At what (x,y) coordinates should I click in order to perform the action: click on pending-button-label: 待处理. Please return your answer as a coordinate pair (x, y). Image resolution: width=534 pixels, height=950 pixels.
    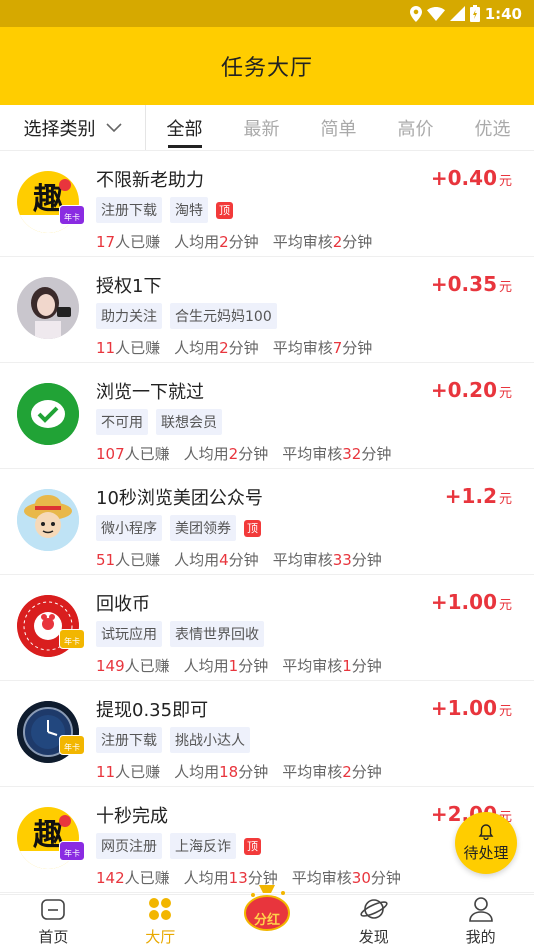
    Looking at the image, I should click on (486, 852).